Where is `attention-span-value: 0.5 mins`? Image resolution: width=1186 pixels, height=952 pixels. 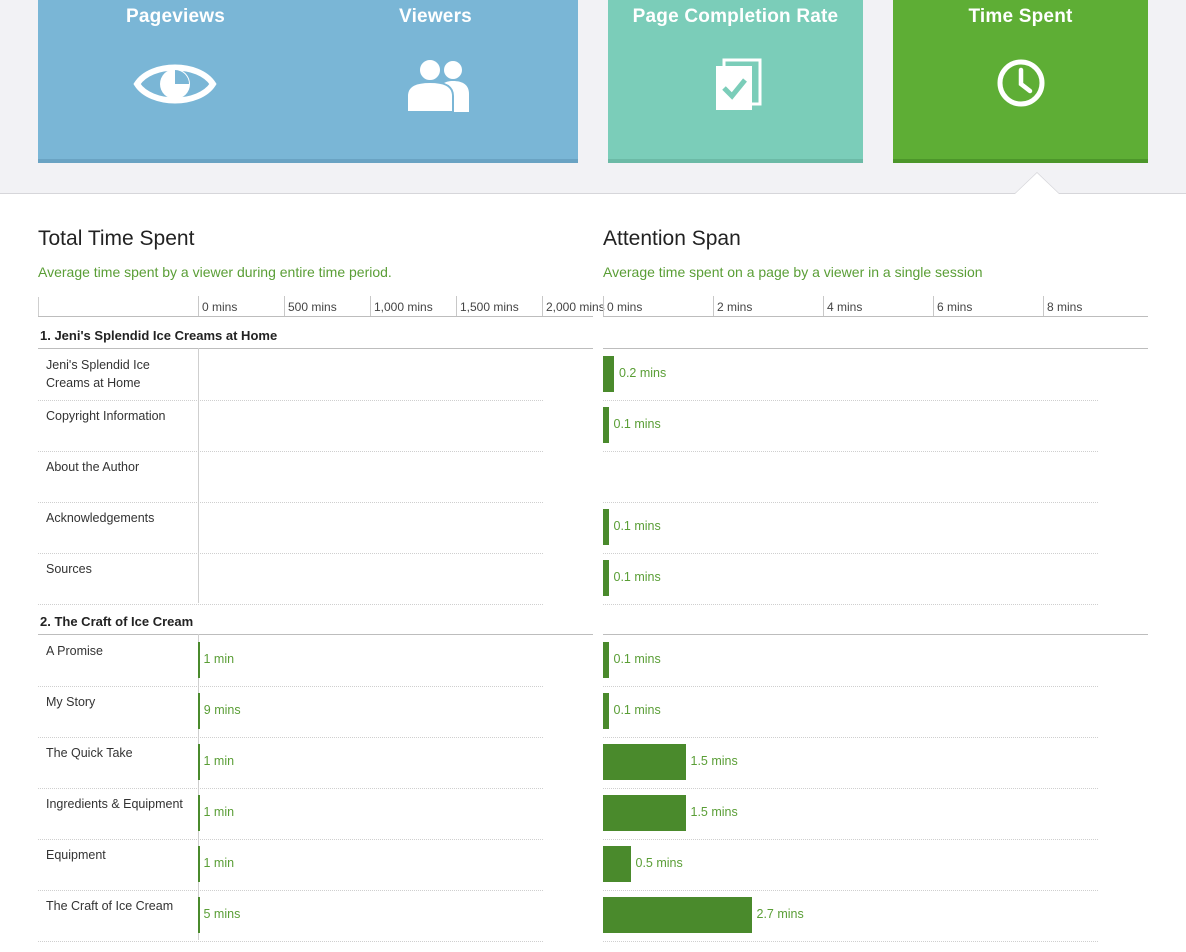 attention-span-value: 0.5 mins is located at coordinates (659, 863).